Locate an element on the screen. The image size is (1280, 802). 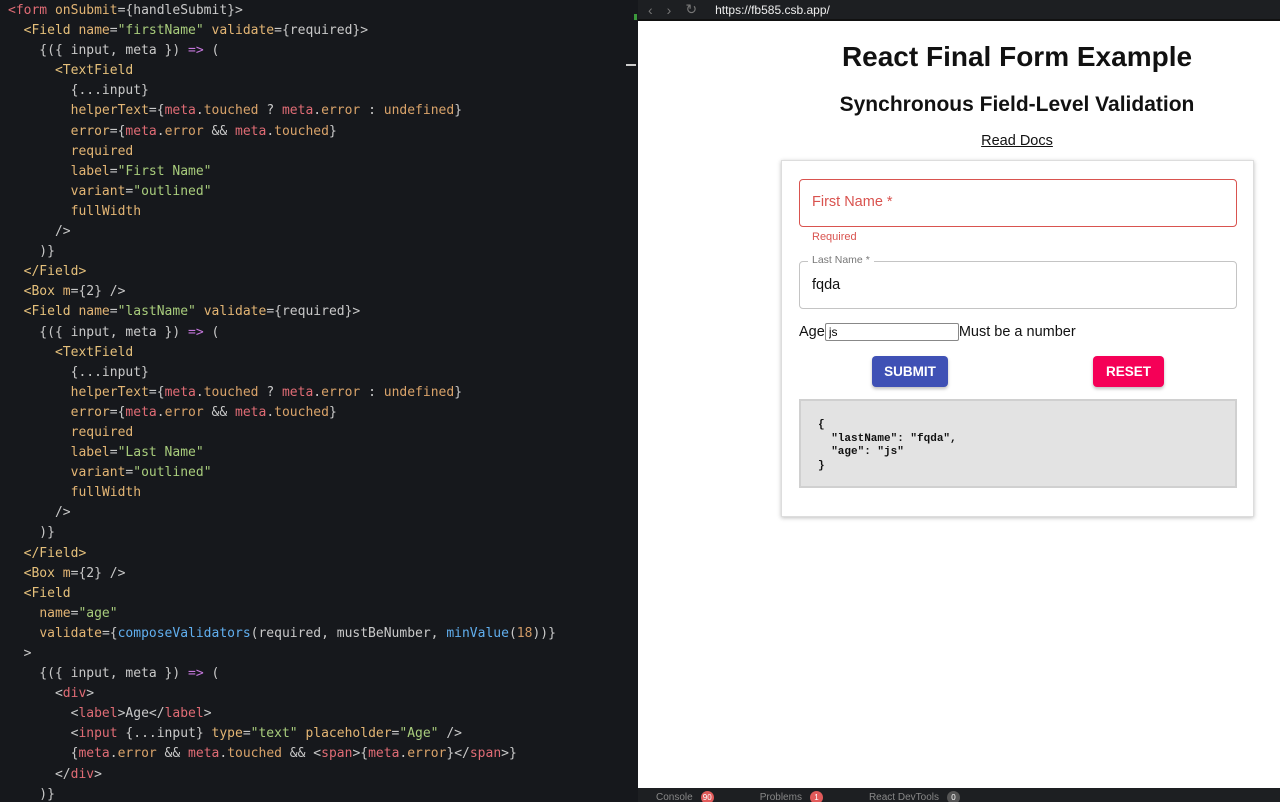
age-input is located at coordinates (891, 332).